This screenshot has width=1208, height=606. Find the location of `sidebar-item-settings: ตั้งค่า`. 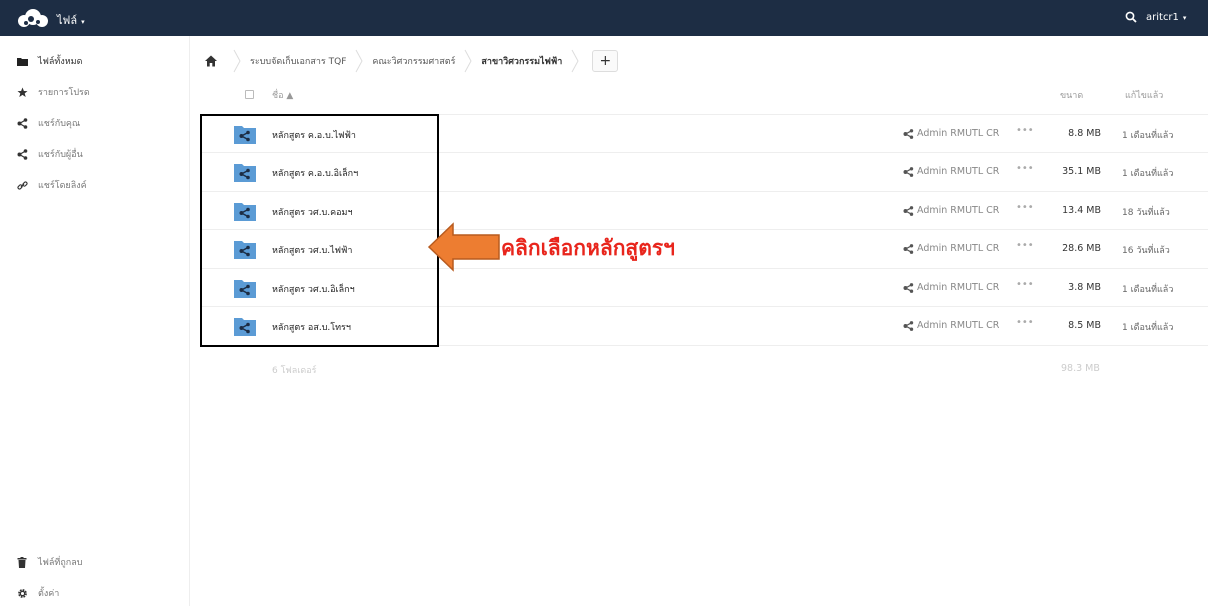

sidebar-item-settings: ตั้งค่า is located at coordinates (95, 592).